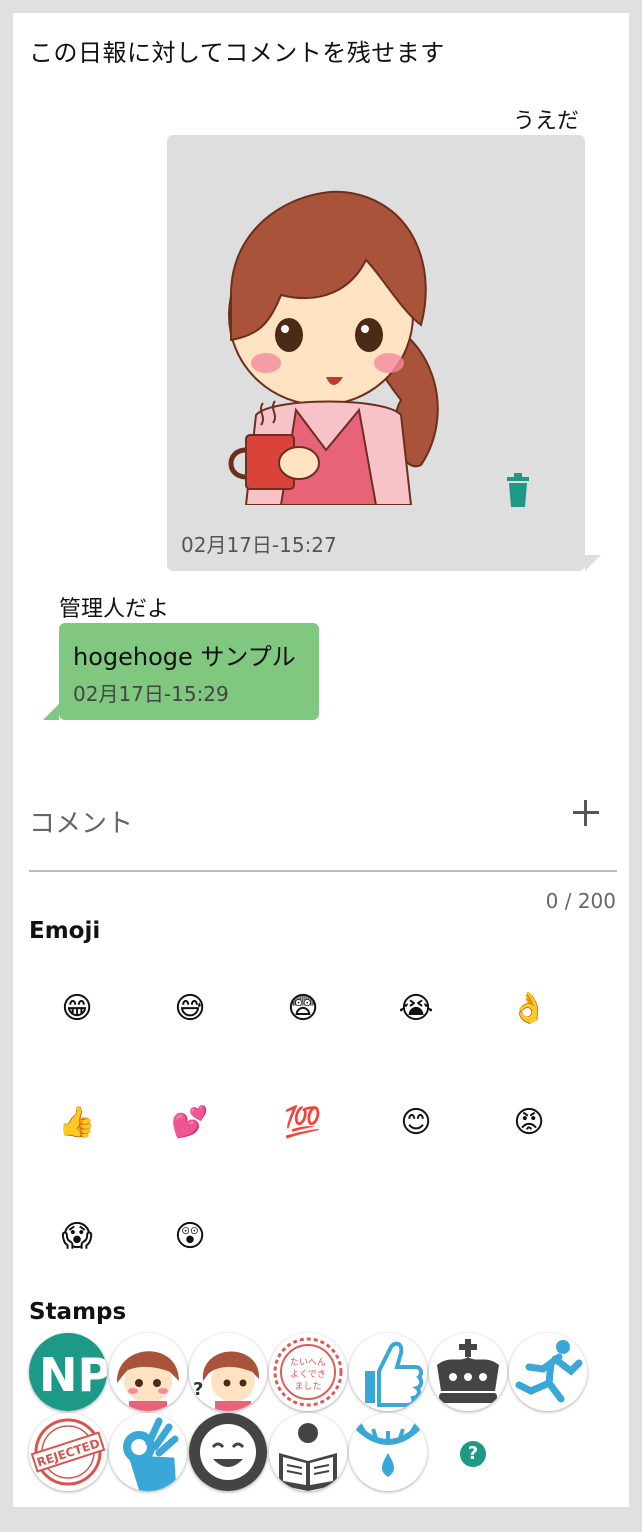 The width and height of the screenshot is (642, 1532). I want to click on comment-author: うえだ, so click(546, 121).